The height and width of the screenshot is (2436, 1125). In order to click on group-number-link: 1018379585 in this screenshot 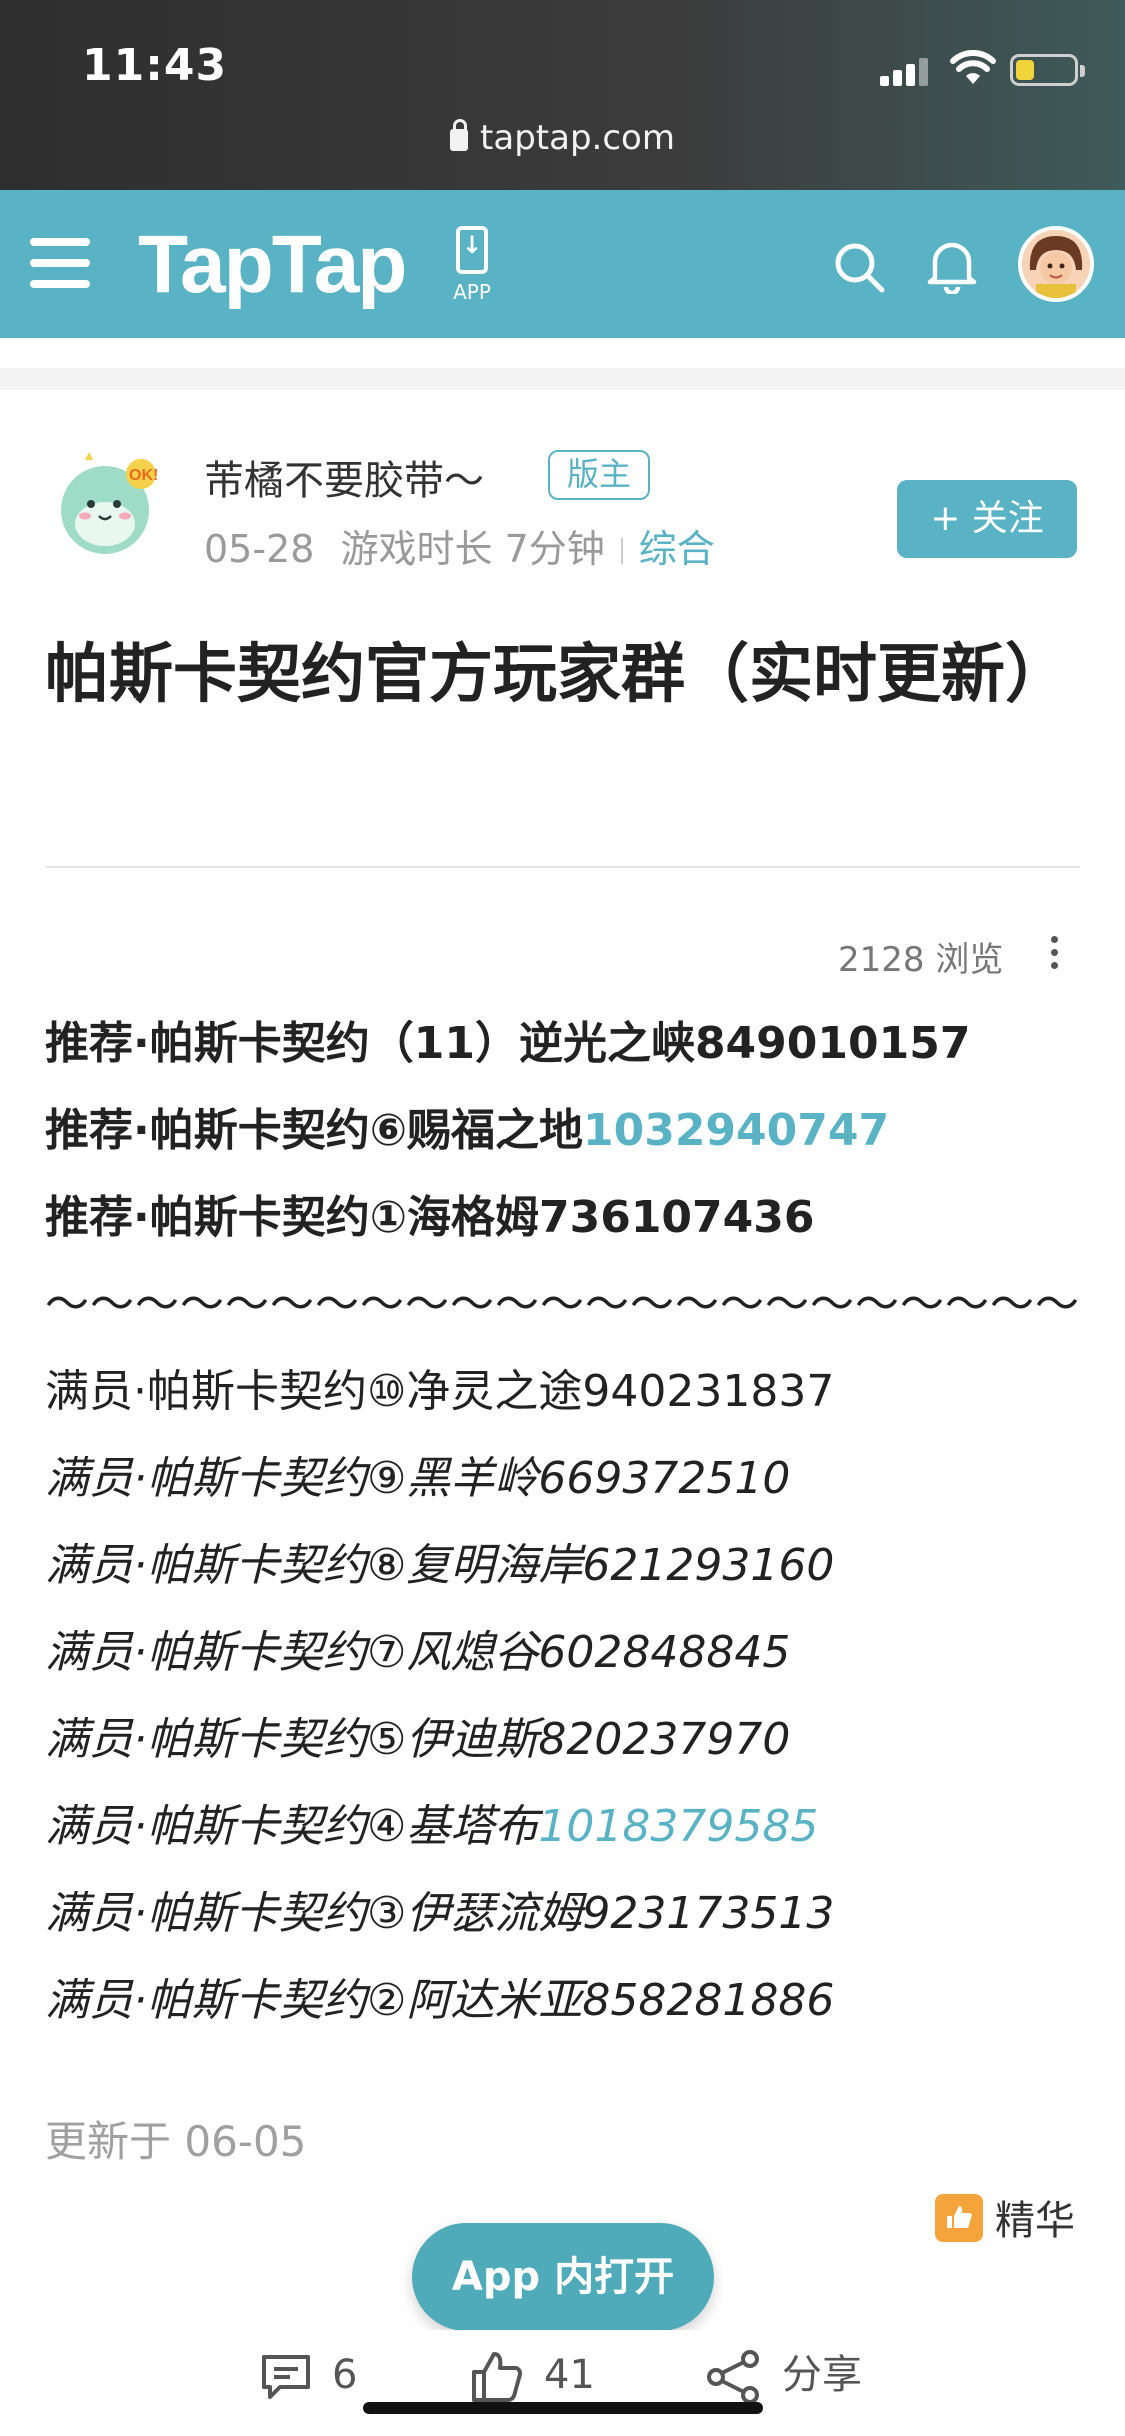, I will do `click(678, 1826)`.